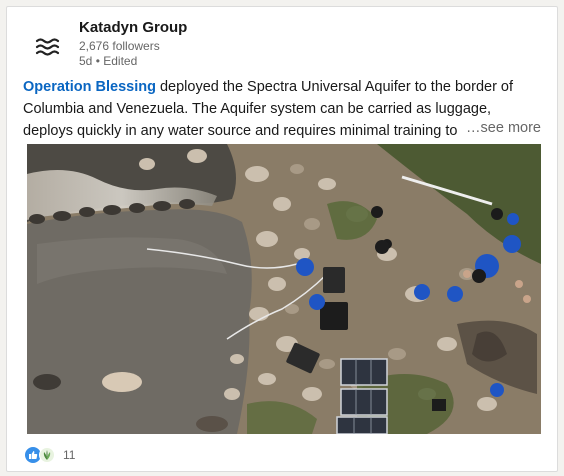 This screenshot has height=476, width=564. What do you see at coordinates (47, 455) in the screenshot?
I see `support-icon` at bounding box center [47, 455].